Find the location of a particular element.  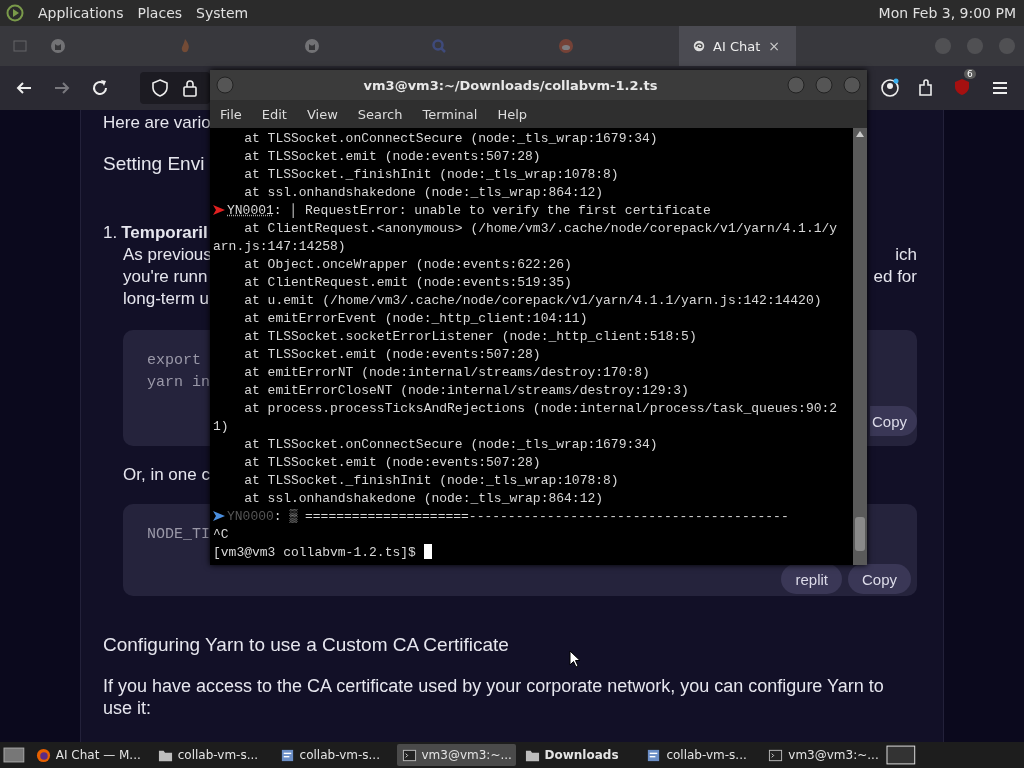

scrollbar-thumb is located at coordinates (860, 534).